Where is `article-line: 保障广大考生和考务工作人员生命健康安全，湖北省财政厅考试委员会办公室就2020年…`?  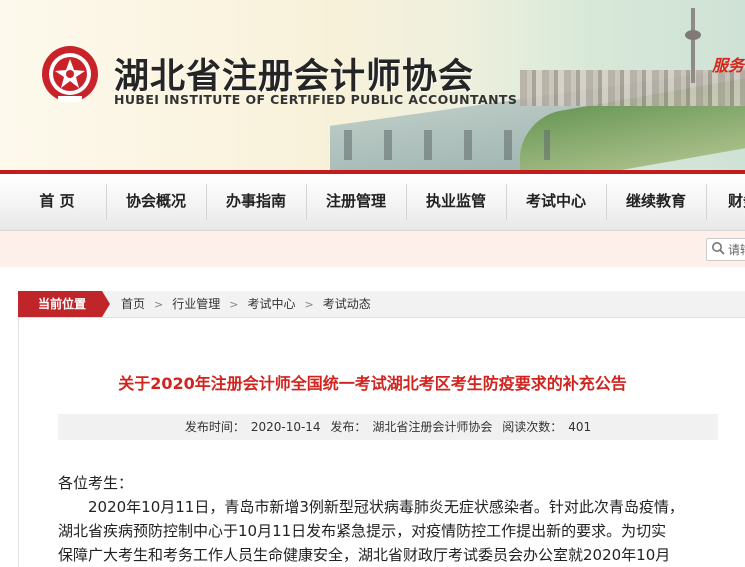 article-line: 保障广大考生和考务工作人员生命健康安全，湖北省财政厅考试委员会办公室就2020年… is located at coordinates (364, 555).